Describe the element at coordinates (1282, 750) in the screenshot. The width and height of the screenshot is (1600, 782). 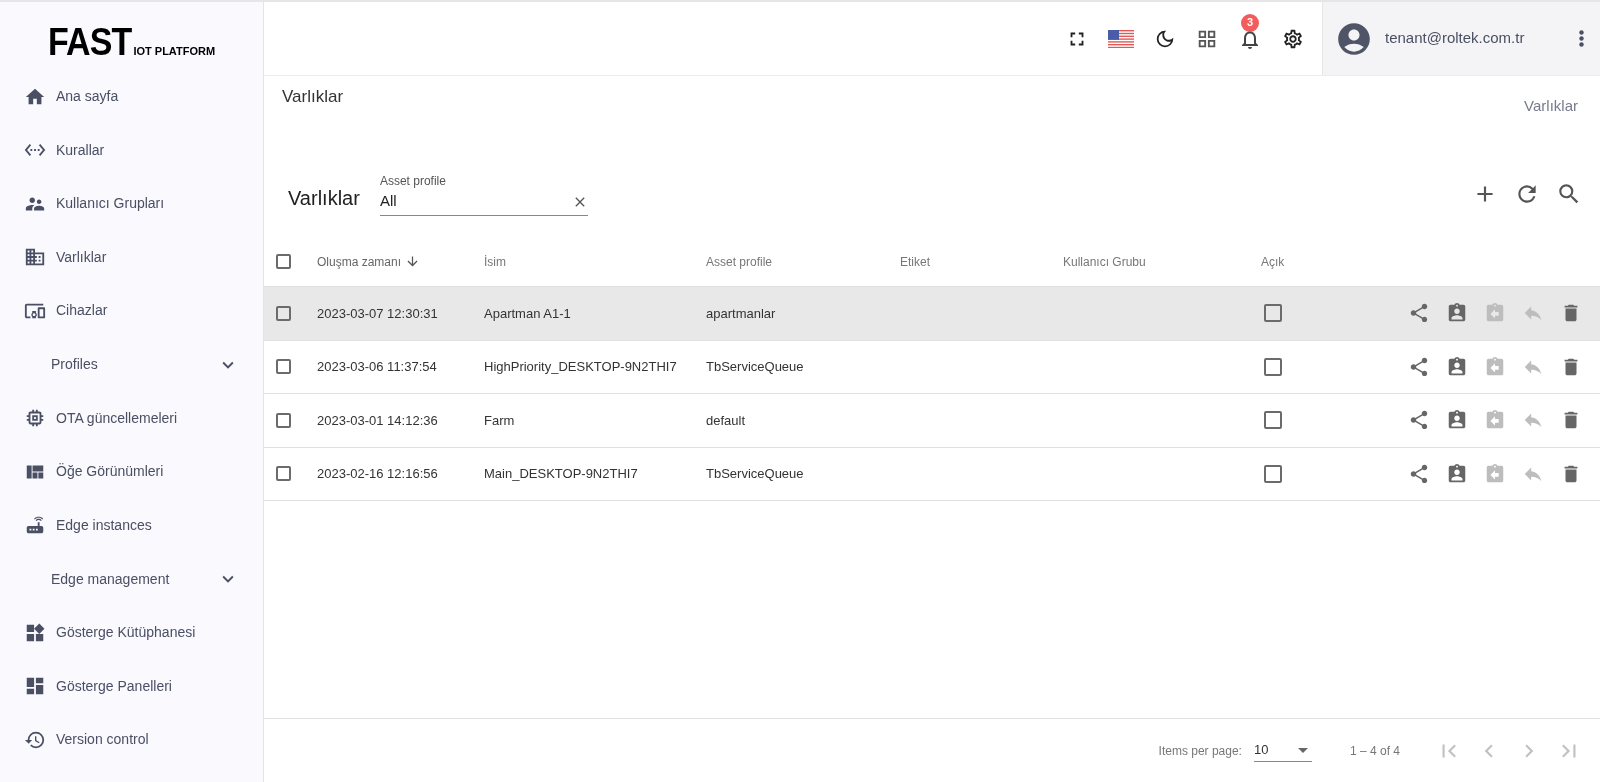
I see `page-size-select: 10` at that location.